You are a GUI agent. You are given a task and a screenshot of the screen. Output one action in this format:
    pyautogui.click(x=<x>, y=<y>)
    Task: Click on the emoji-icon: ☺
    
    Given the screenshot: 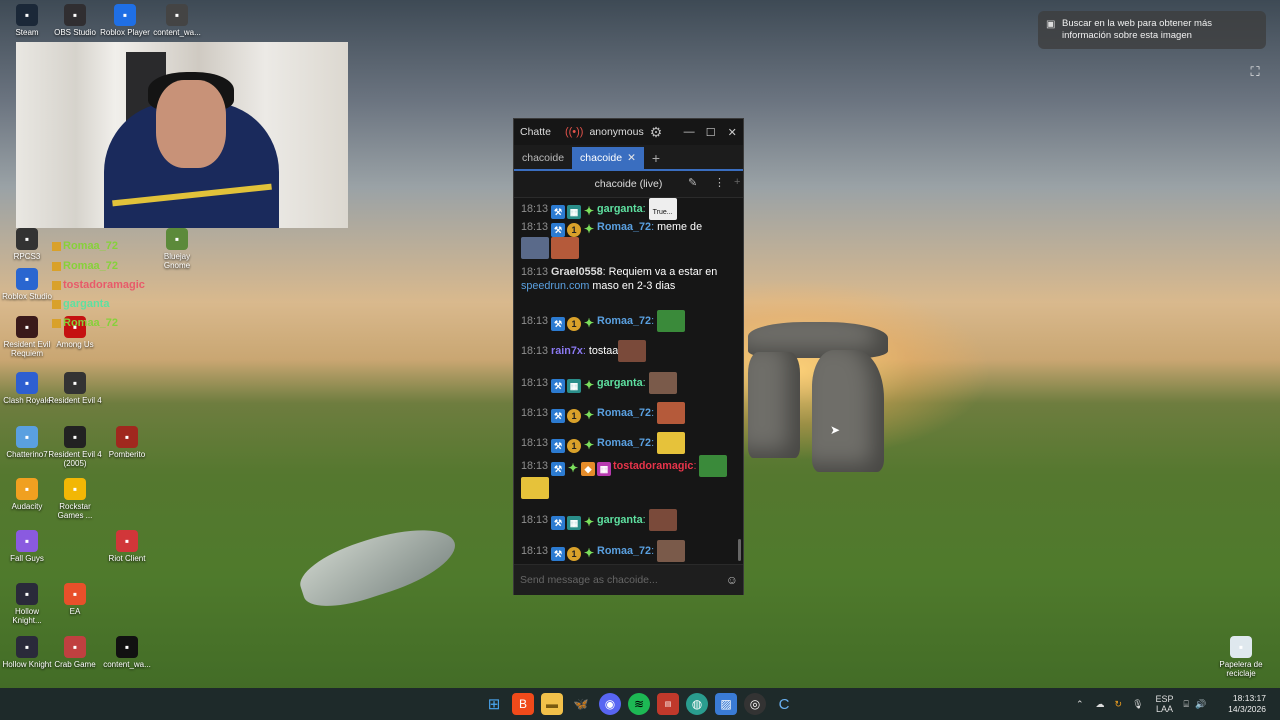 What is the action you would take?
    pyautogui.click(x=732, y=580)
    